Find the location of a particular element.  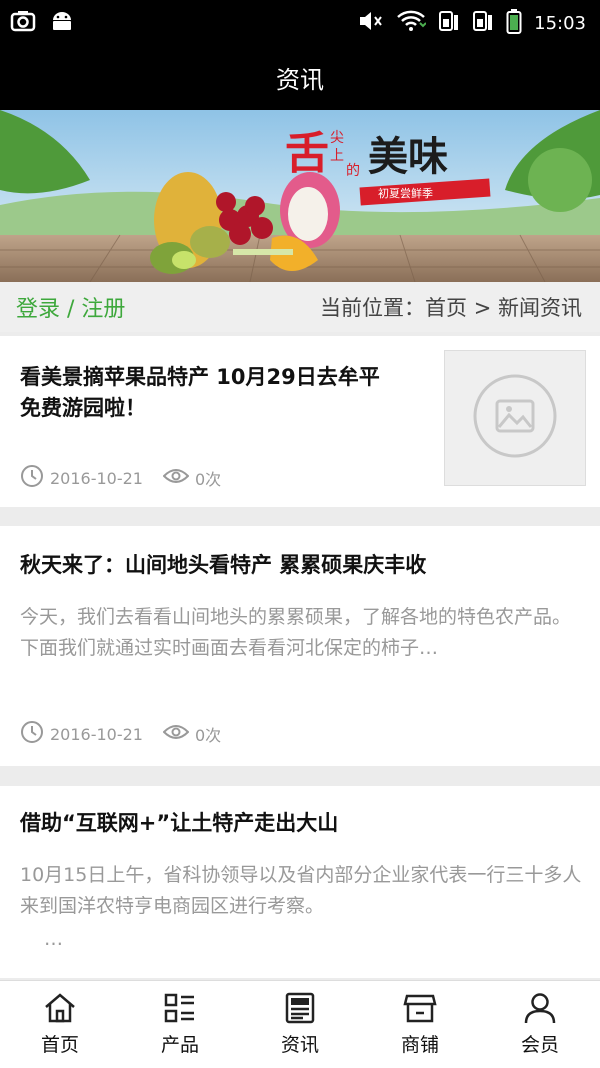

svg-text: 舌 is located at coordinates (307, 153).